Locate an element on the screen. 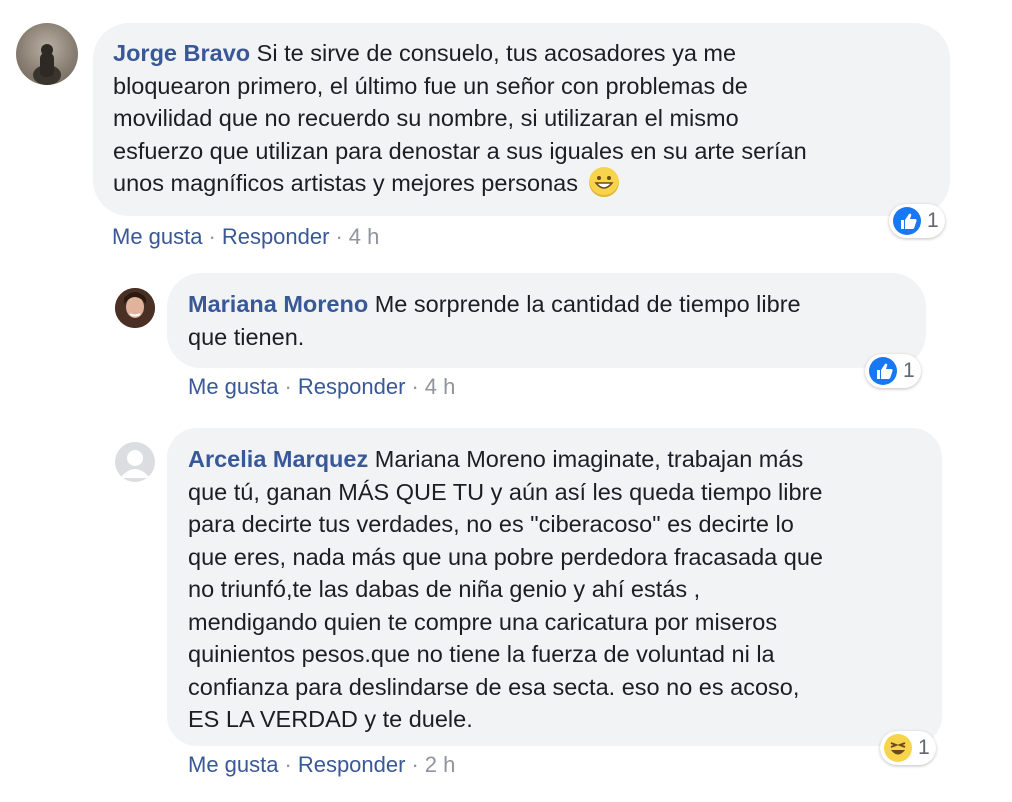 This screenshot has height=802, width=1012. avatar-jorge-bravo is located at coordinates (47, 54).